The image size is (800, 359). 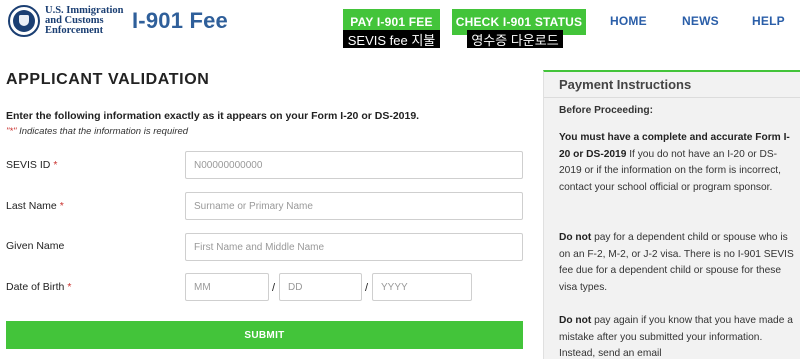 What do you see at coordinates (74, 30) in the screenshot?
I see `agency-line-3: Enforcement` at bounding box center [74, 30].